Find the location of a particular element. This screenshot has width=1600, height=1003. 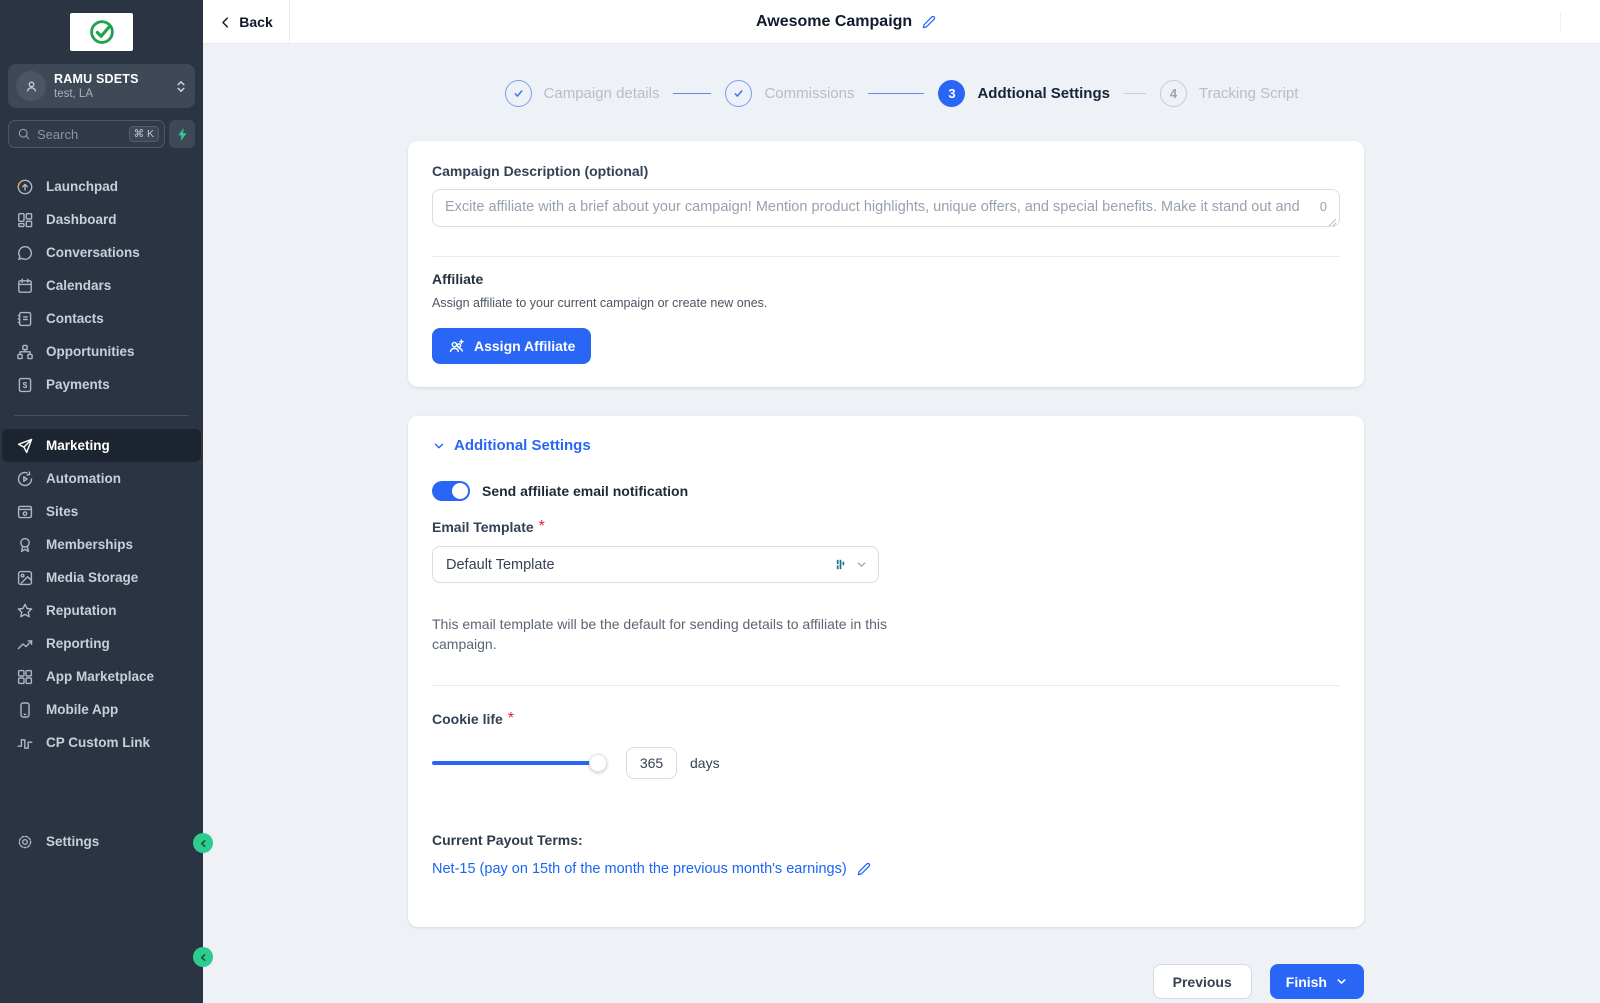

paper-plane-icon is located at coordinates (25, 446).